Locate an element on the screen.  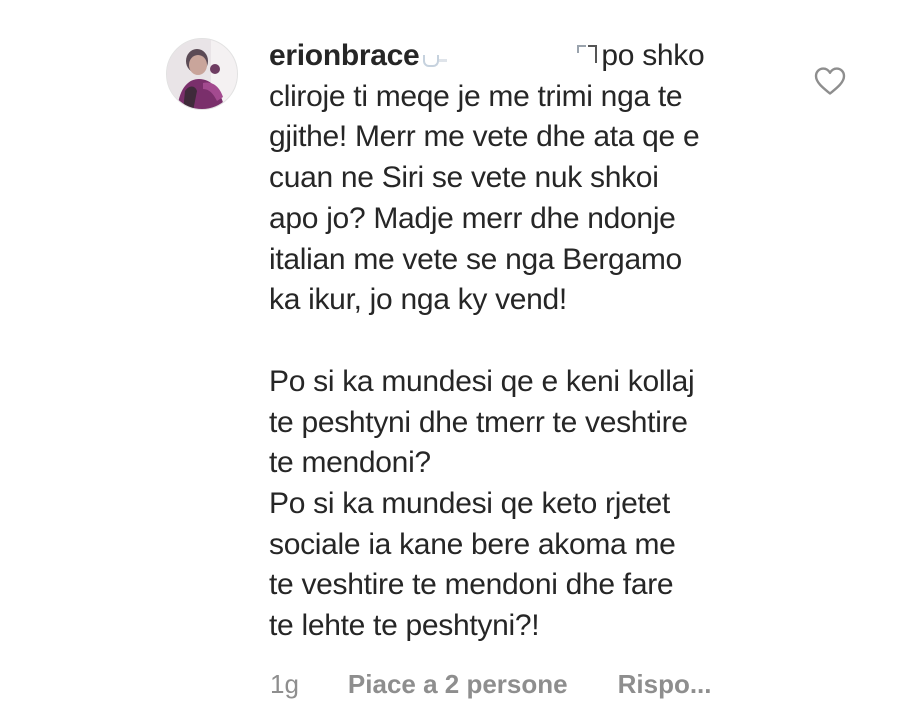
heart-outline-icon is located at coordinates (830, 81).